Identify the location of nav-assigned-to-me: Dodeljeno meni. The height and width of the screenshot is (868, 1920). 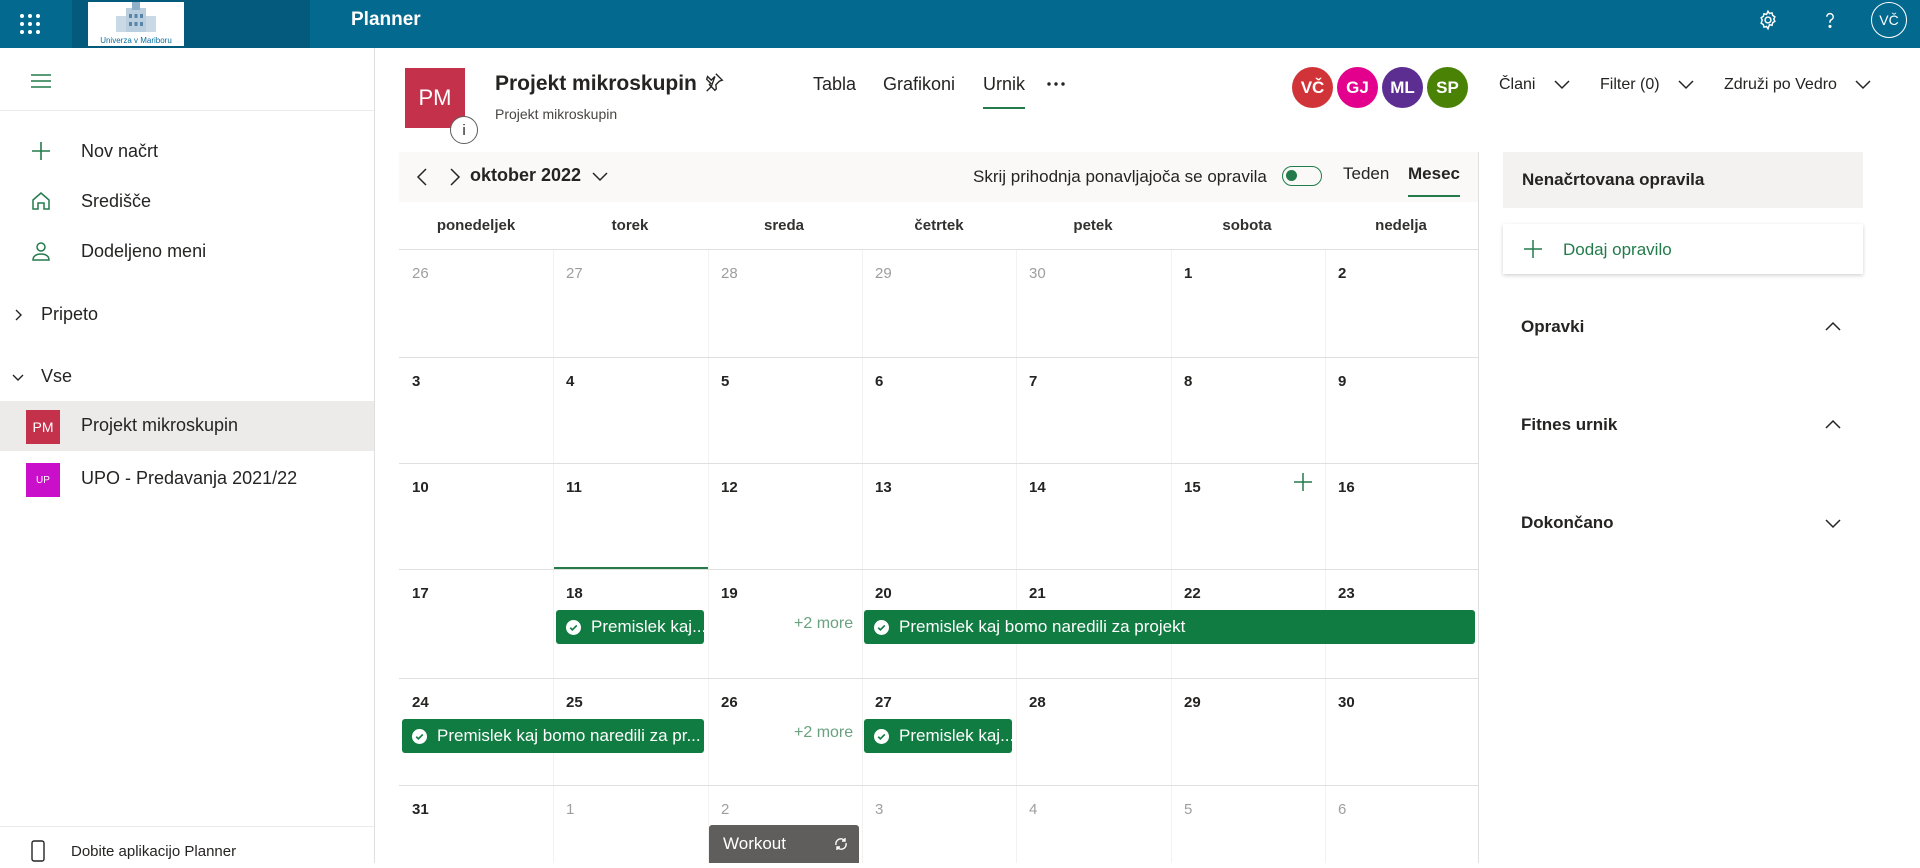
(187, 251).